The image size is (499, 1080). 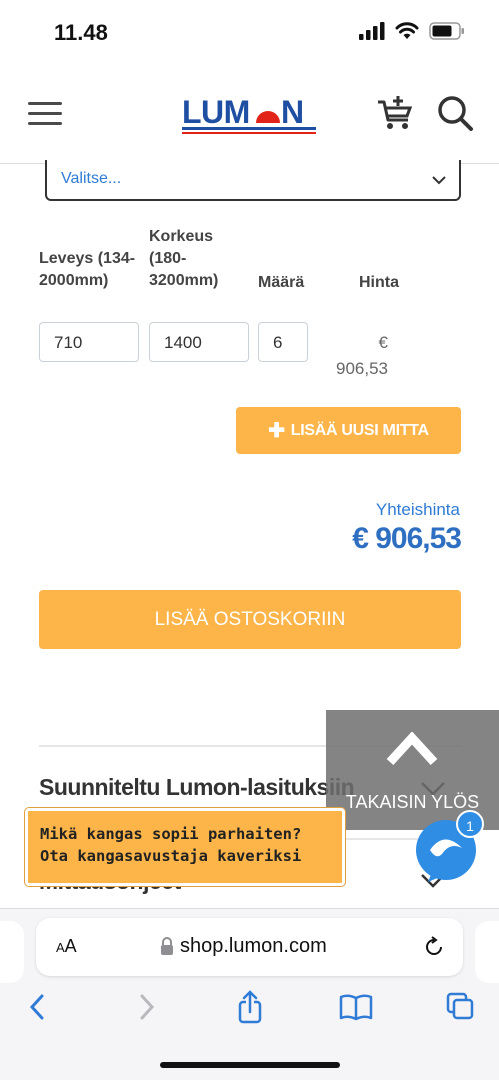 I want to click on accordion-designed-for-lumon: Suunniteltu Lumon-lasituksiin, so click(x=197, y=787).